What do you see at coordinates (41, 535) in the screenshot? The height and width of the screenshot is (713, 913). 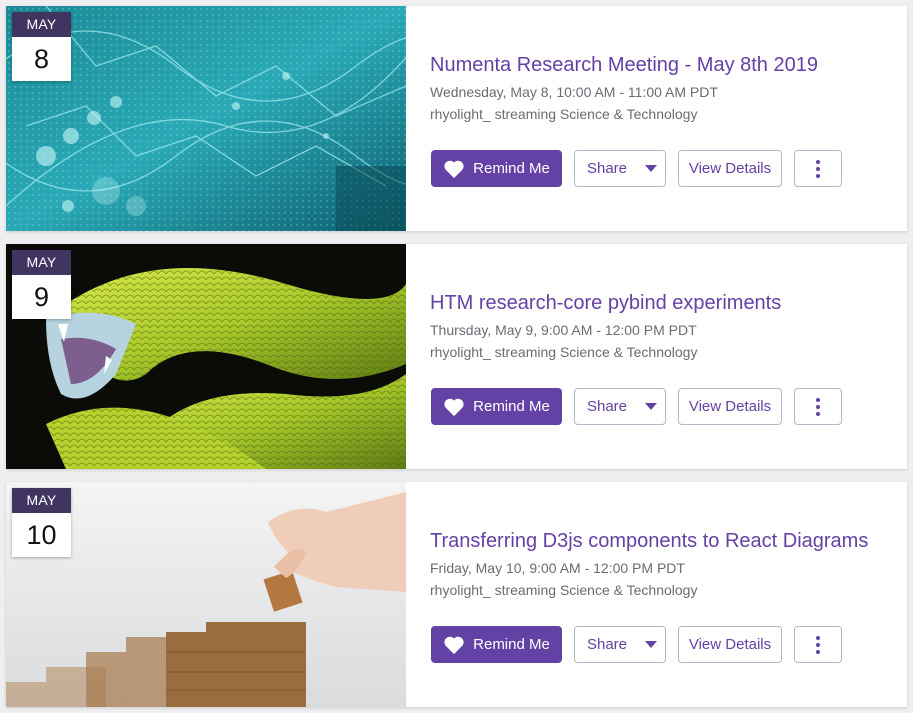 I see `date-day: 10` at bounding box center [41, 535].